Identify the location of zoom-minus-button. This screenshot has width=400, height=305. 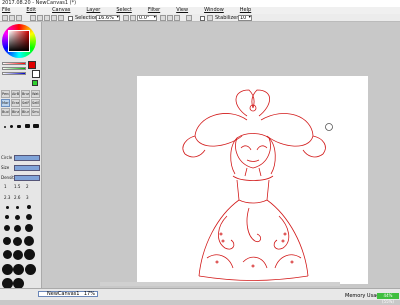
(126, 18).